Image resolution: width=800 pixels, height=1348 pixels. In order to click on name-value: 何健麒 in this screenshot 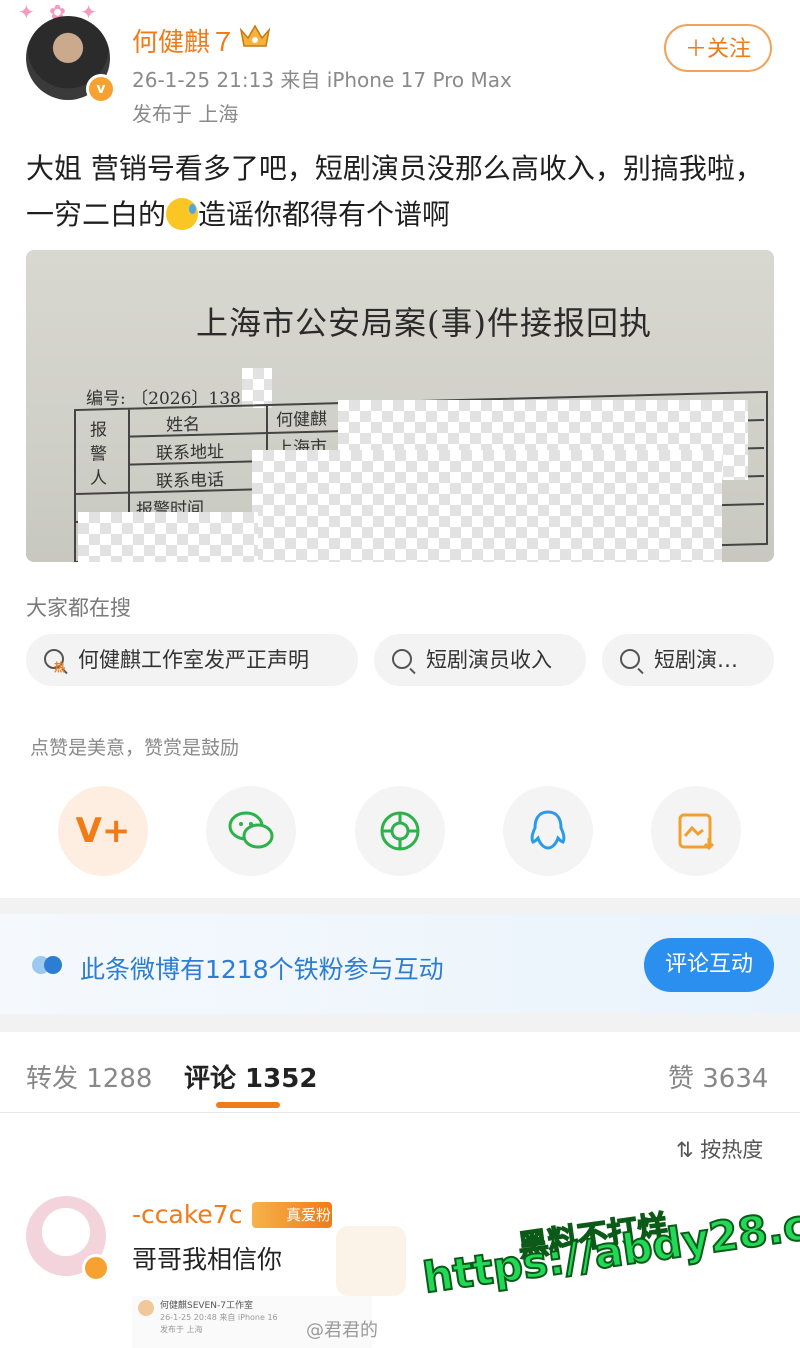, I will do `click(301, 420)`.